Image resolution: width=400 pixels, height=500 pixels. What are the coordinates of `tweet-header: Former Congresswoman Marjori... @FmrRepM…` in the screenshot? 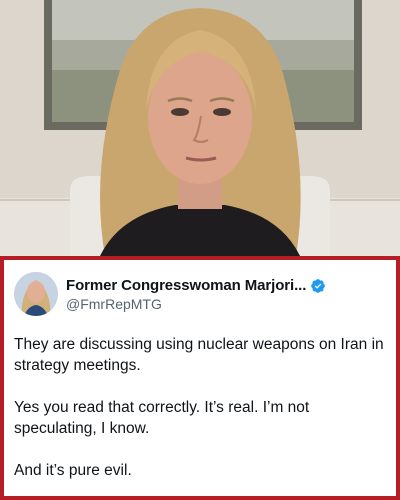 It's located at (200, 295).